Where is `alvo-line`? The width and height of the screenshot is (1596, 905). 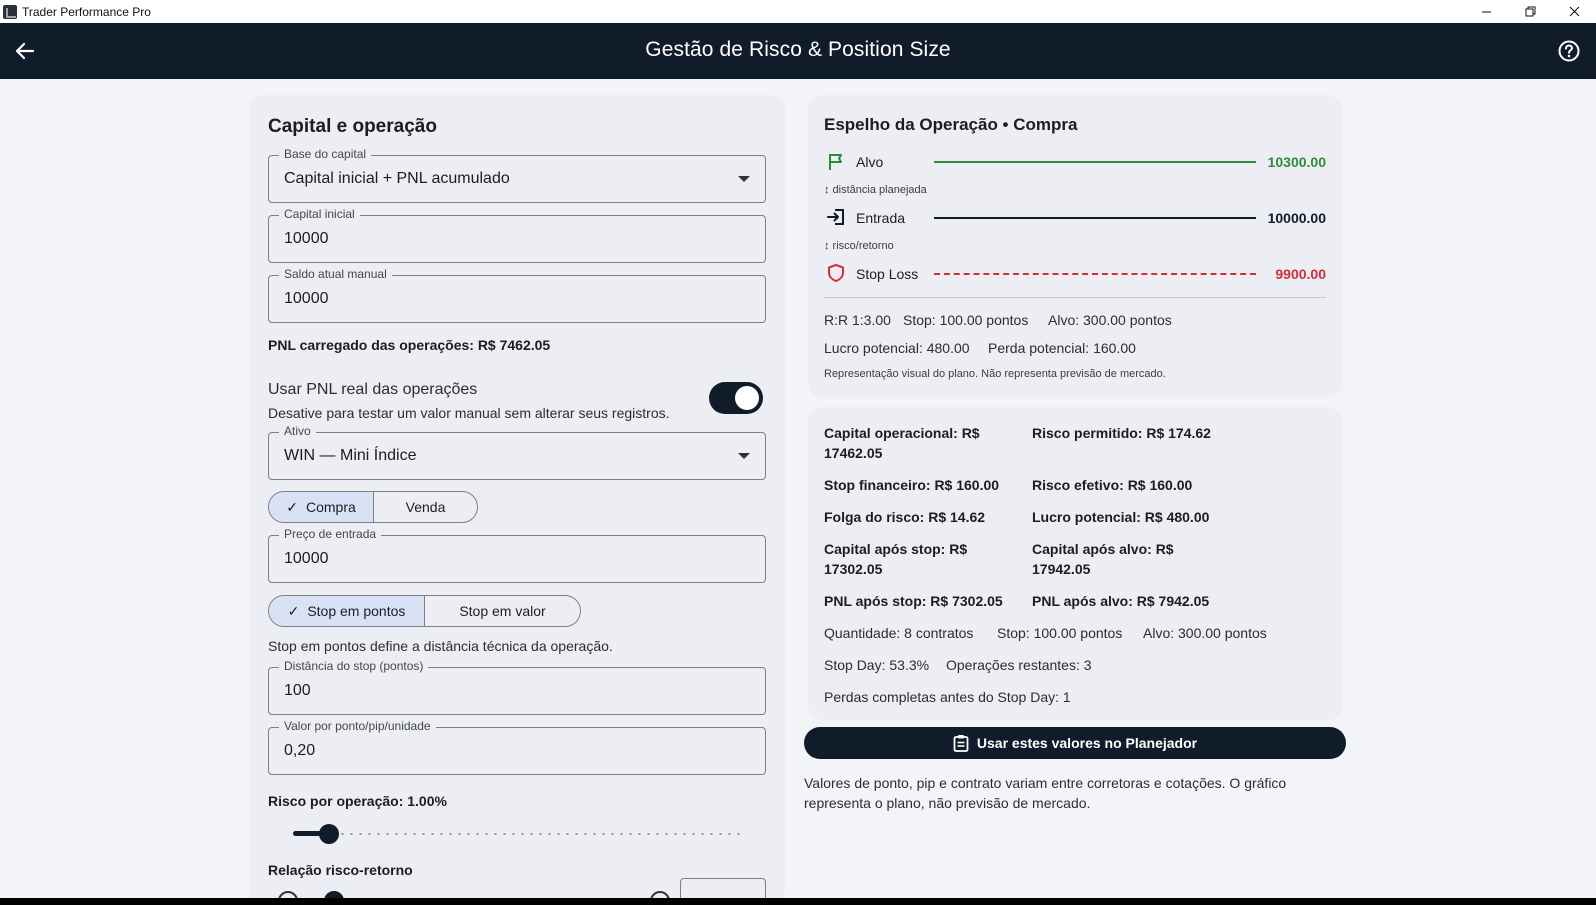 alvo-line is located at coordinates (1095, 162).